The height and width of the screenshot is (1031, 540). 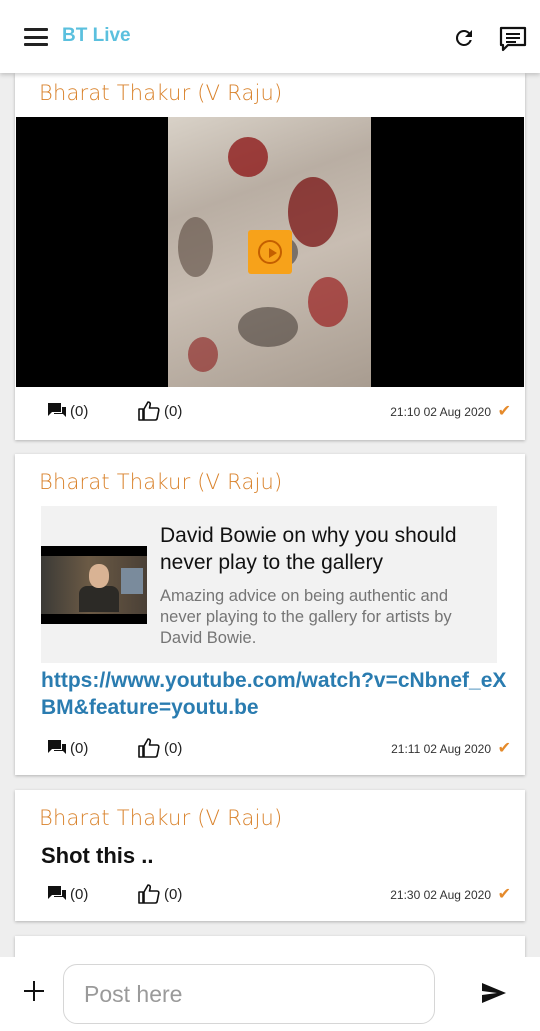 What do you see at coordinates (440, 895) in the screenshot?
I see `post-timestamp: 21:30 02 Aug 2020` at bounding box center [440, 895].